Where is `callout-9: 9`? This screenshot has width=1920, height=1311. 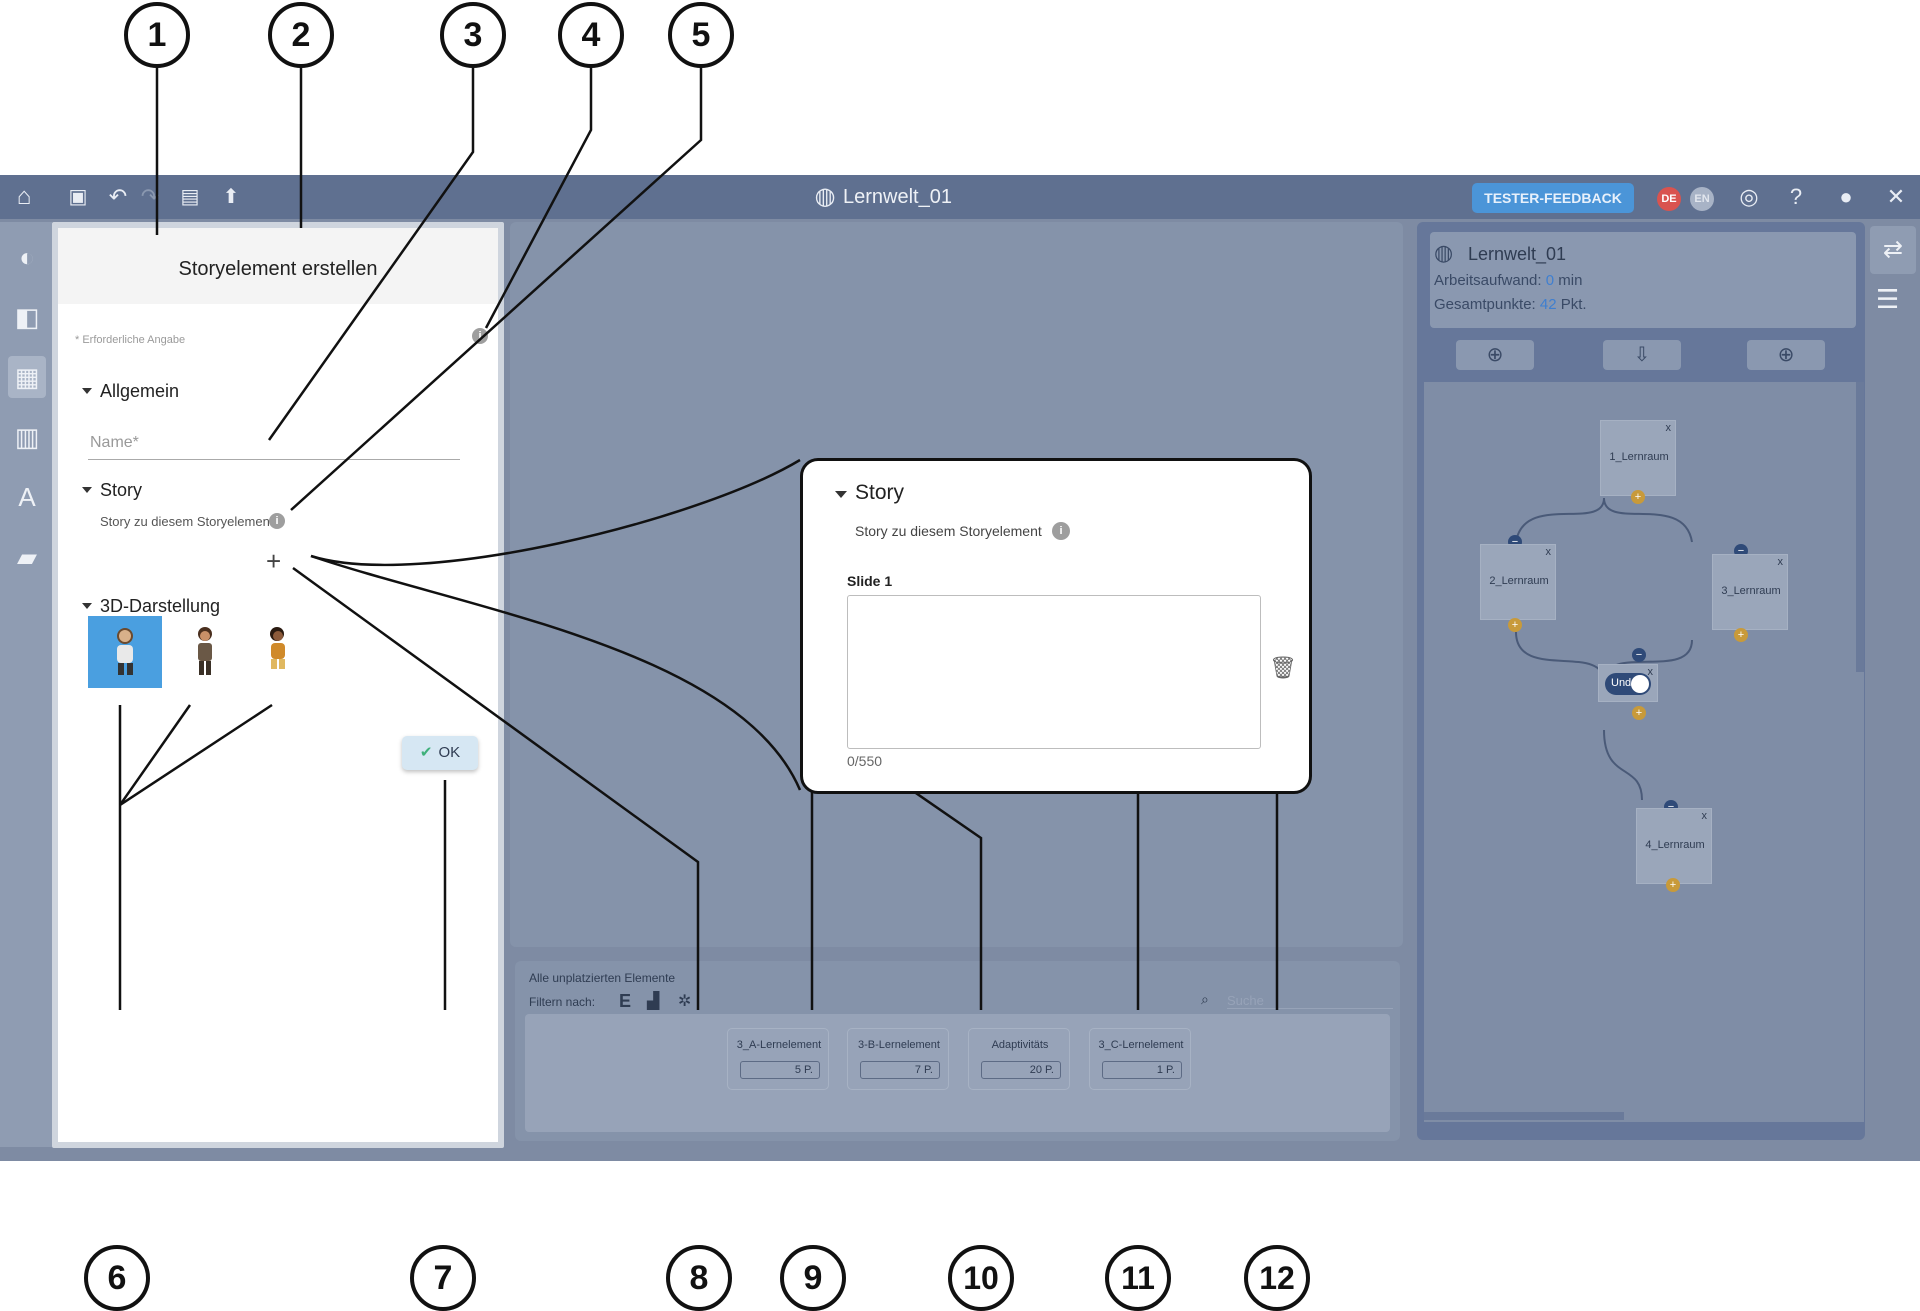
callout-9: 9 is located at coordinates (813, 1278).